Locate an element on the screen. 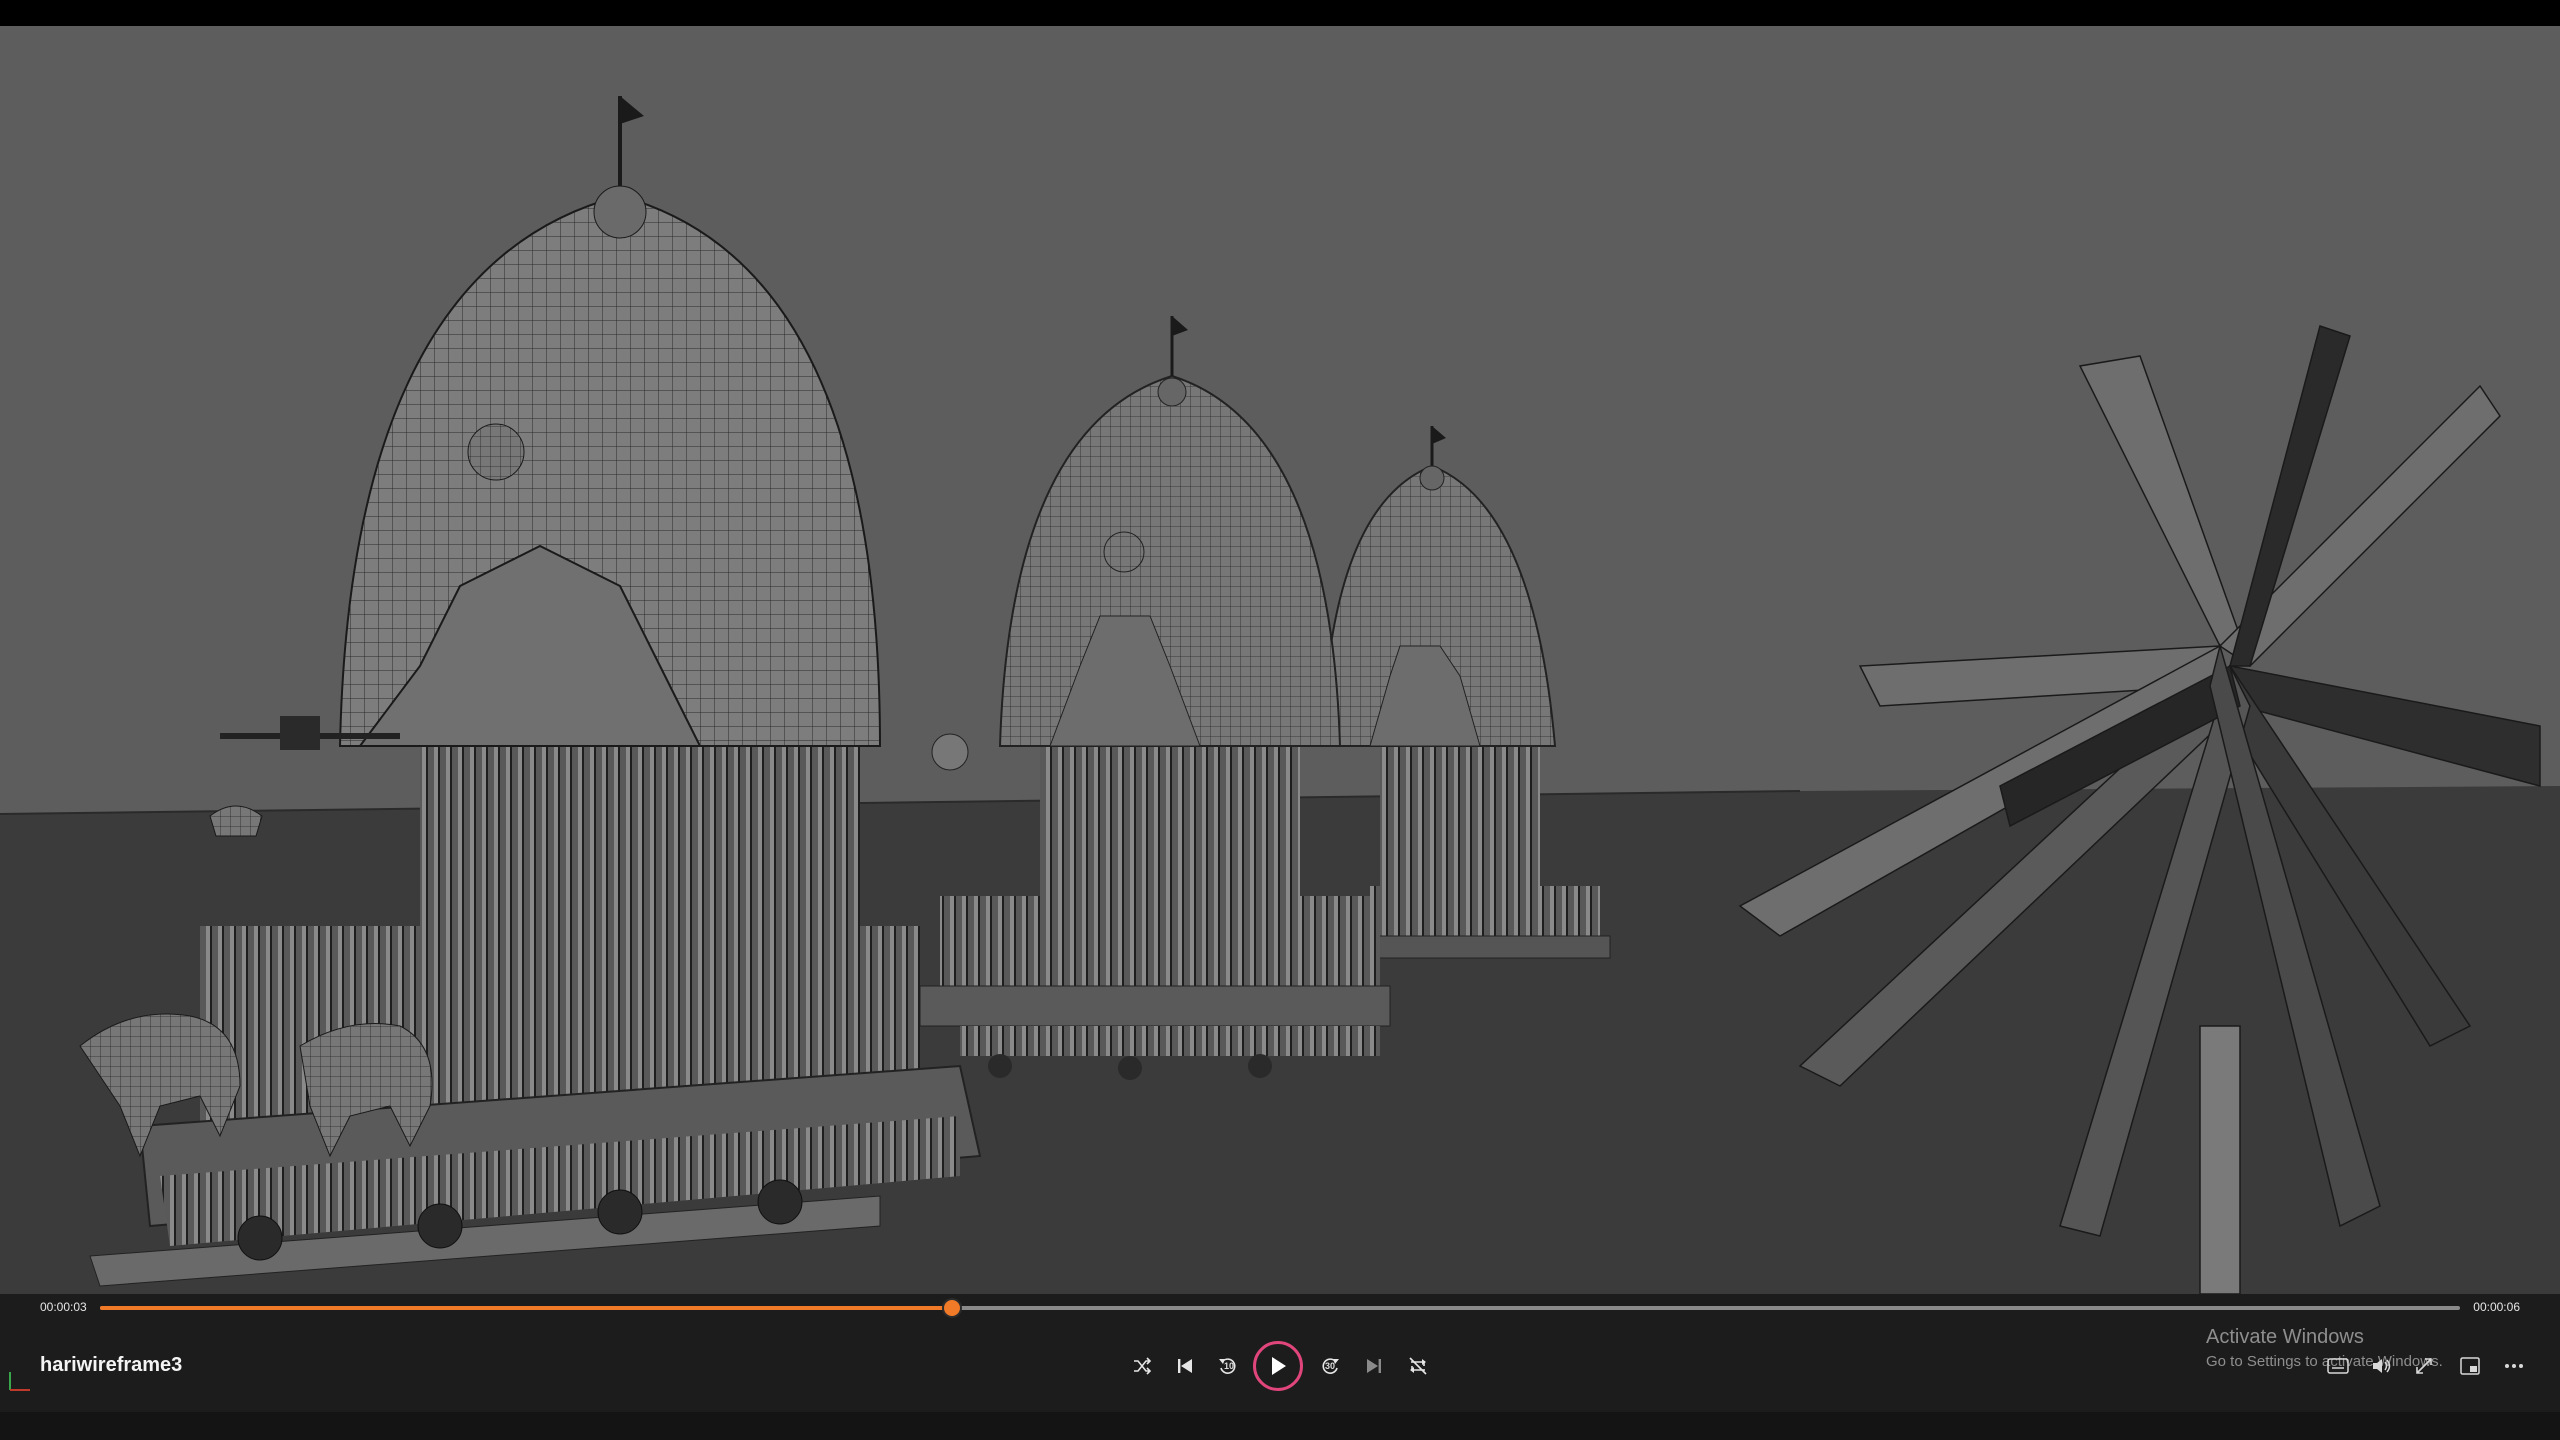 The width and height of the screenshot is (2560, 1440). volume-button is located at coordinates (2382, 1366).